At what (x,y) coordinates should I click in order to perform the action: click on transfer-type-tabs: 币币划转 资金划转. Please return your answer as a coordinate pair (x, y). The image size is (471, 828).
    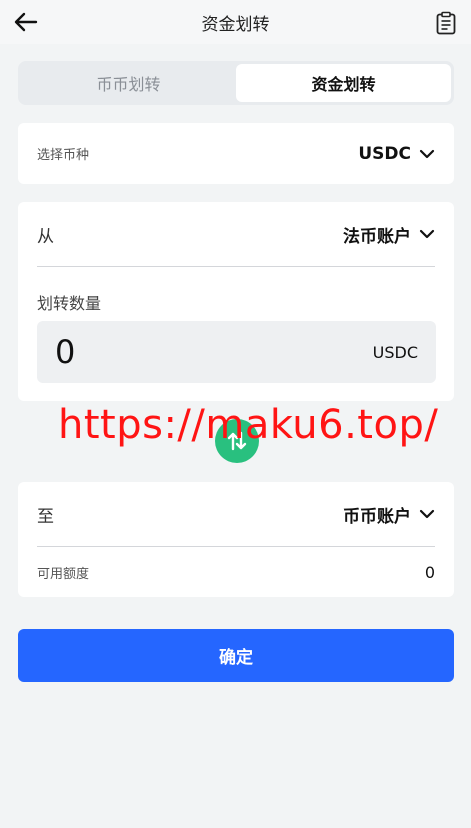
    Looking at the image, I should click on (236, 83).